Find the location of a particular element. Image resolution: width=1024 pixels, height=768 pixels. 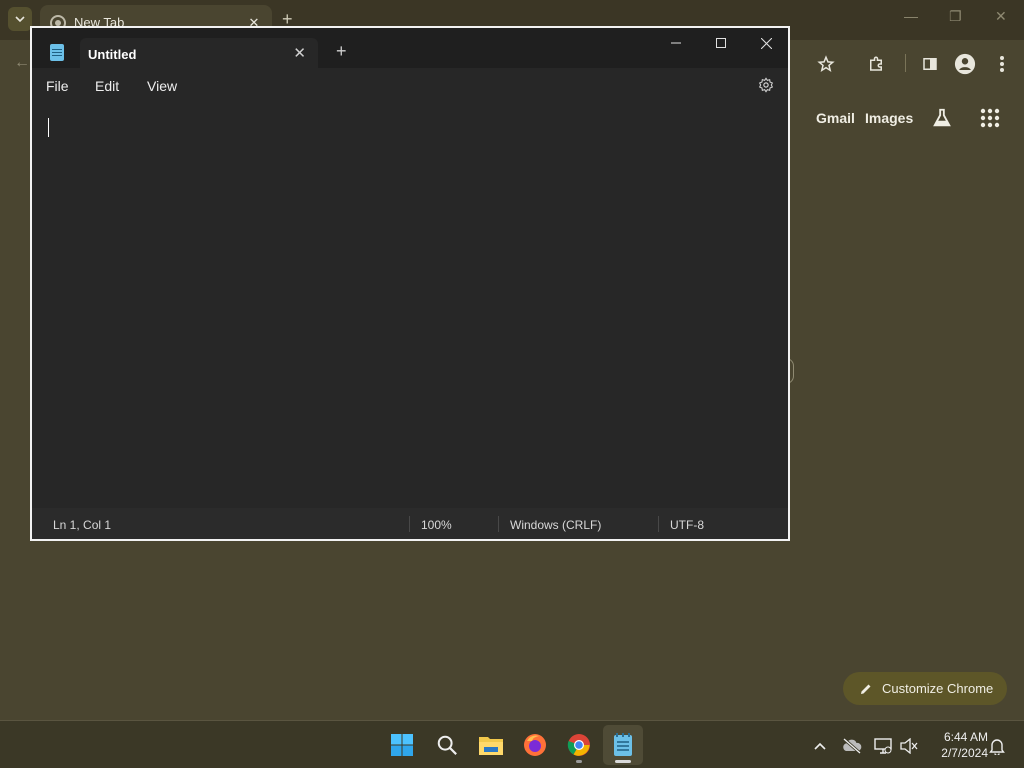

file-explorer-icon is located at coordinates (491, 746).